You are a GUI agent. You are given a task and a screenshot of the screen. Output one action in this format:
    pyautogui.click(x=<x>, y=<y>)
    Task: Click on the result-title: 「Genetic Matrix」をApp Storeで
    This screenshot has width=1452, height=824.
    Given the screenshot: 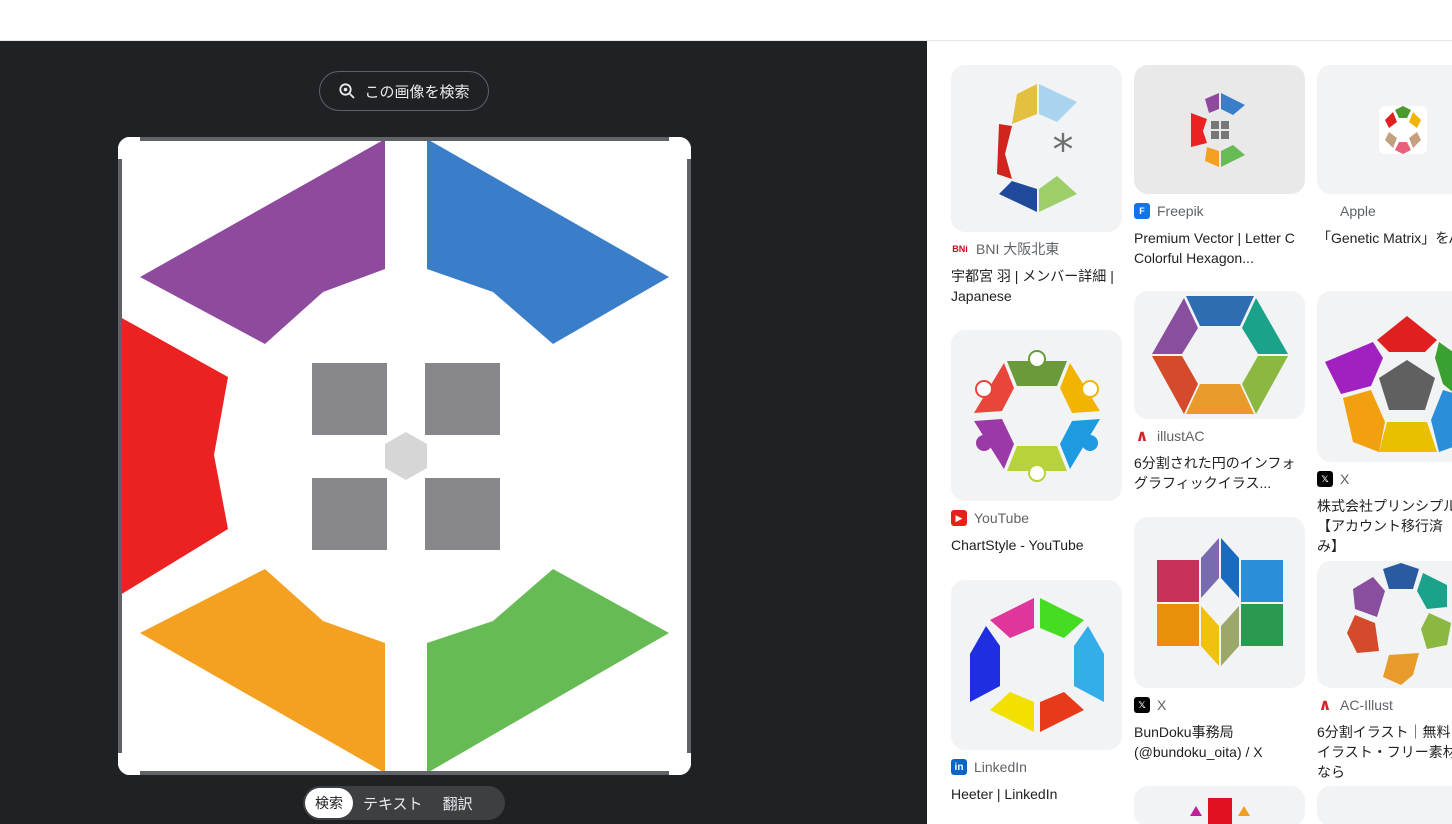 What is the action you would take?
    pyautogui.click(x=1384, y=238)
    